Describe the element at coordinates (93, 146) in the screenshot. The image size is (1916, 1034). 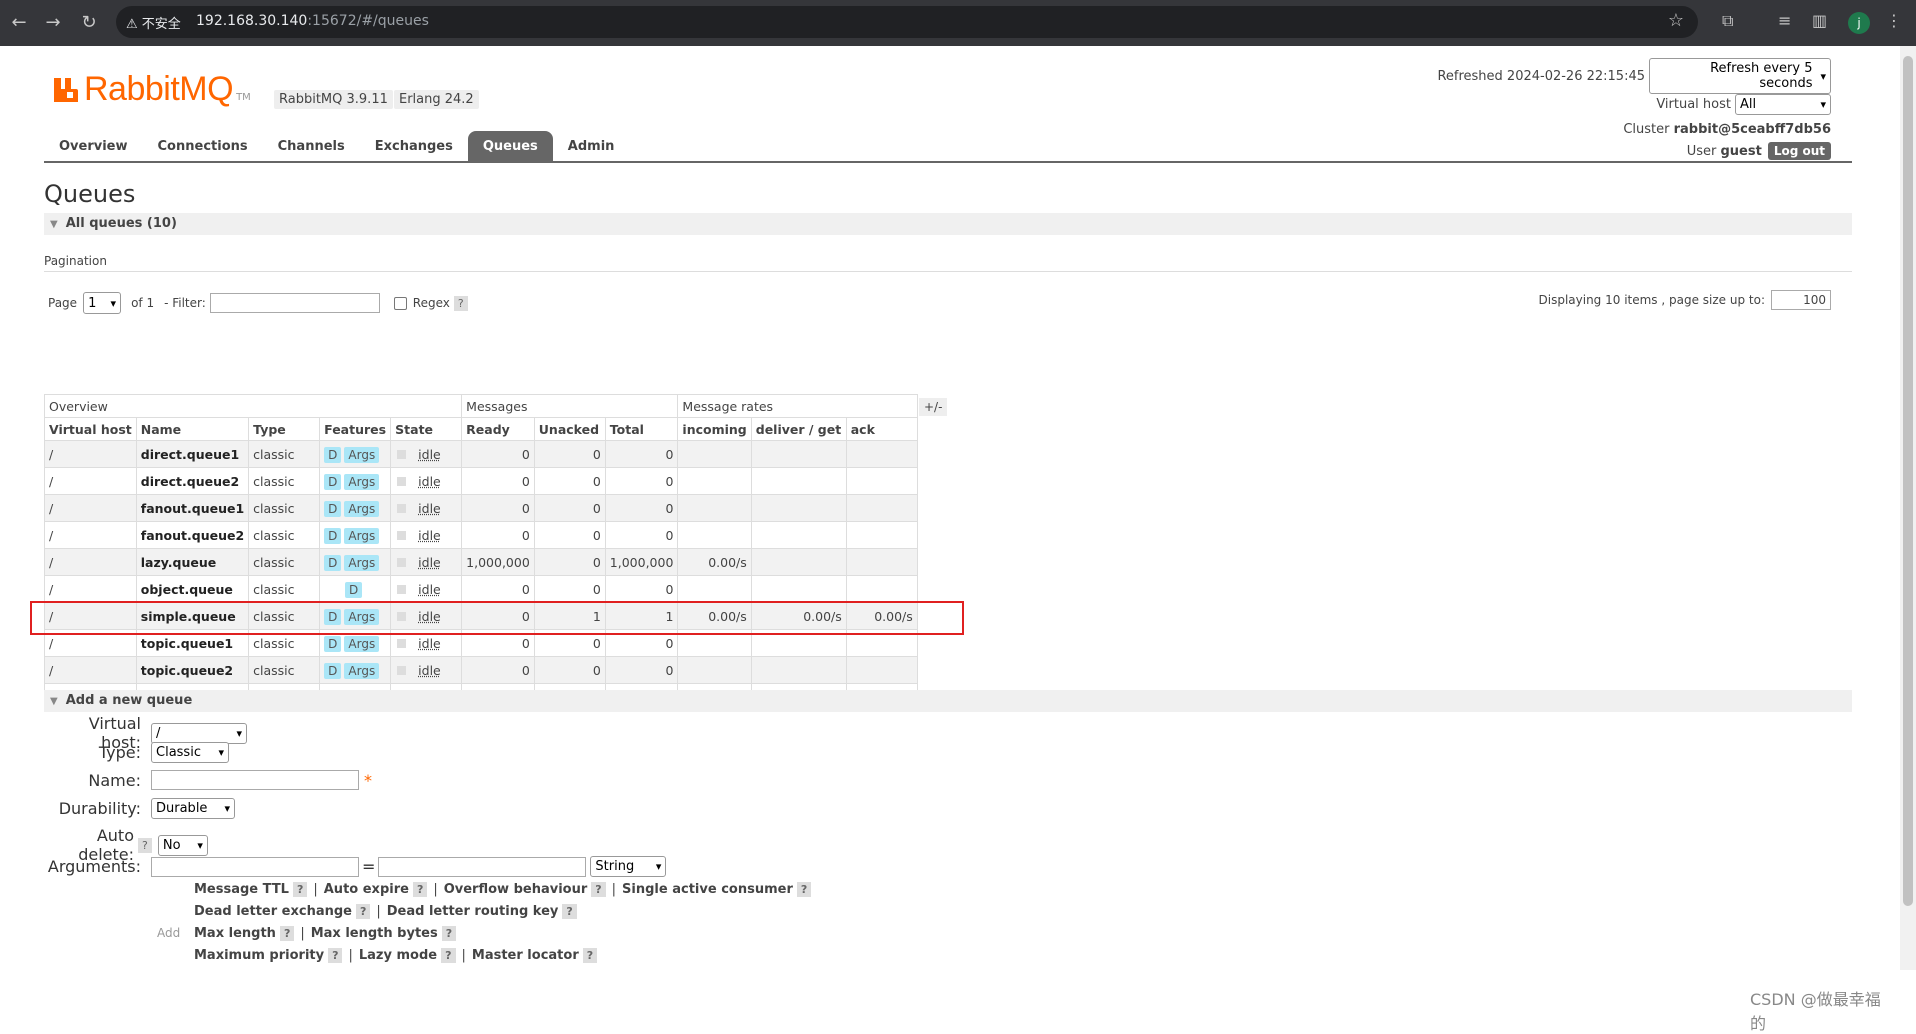
I see `tab-overview: Overview` at that location.